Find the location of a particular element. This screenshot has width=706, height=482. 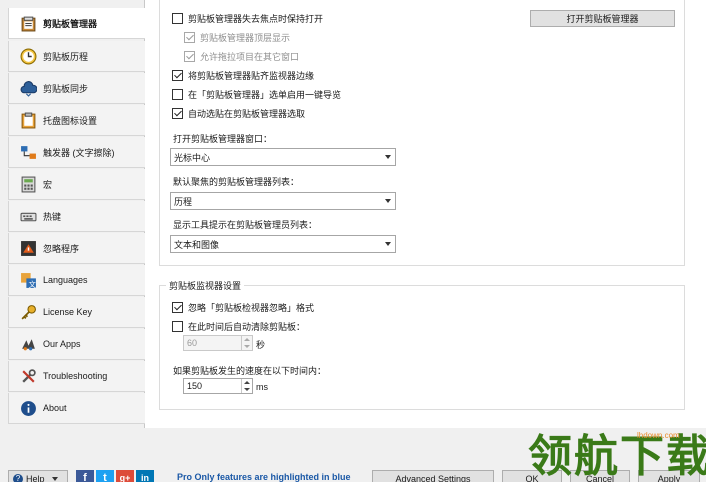

monitor-group-title: 剪贴板监视器设置 is located at coordinates (205, 285).